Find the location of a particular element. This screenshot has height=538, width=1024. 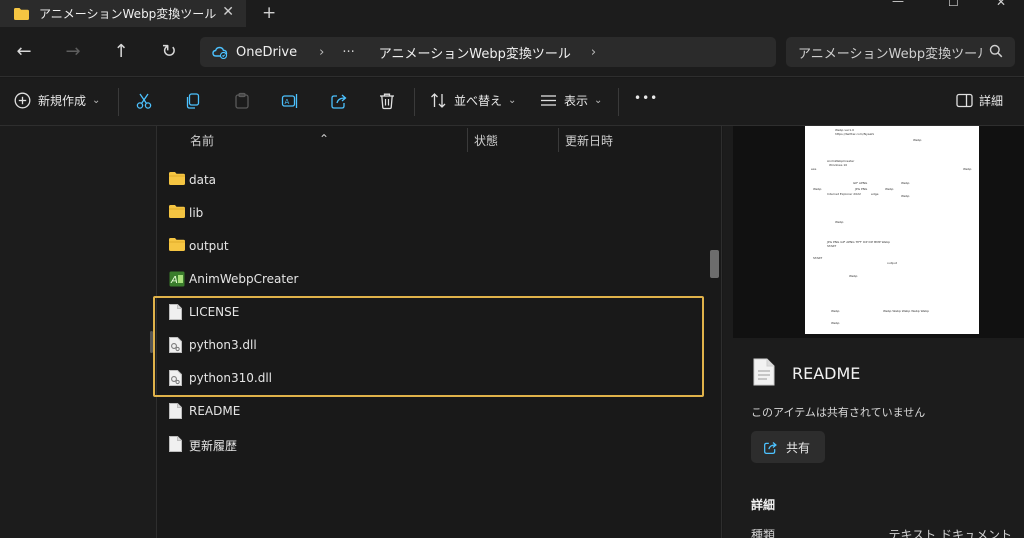

search-box: アニメーションWebp変換ツールの検索 is located at coordinates (900, 52).